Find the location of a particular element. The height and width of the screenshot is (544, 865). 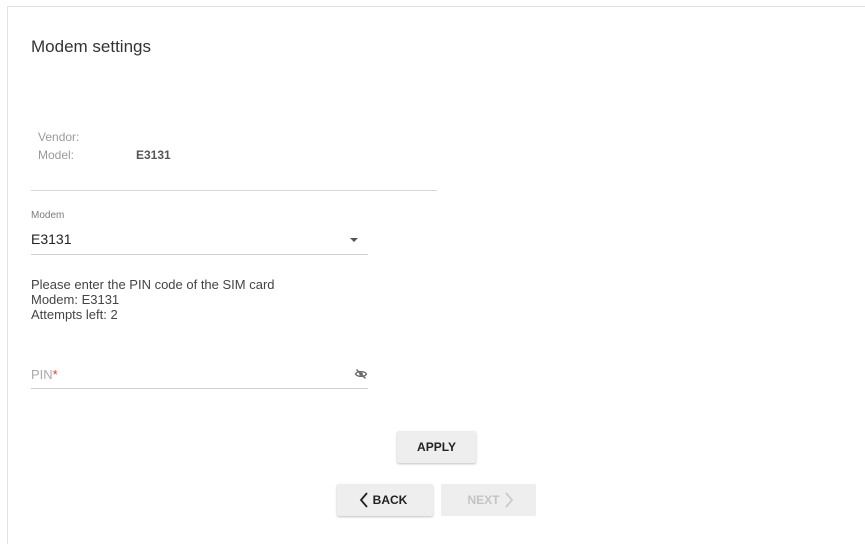

pin-input is located at coordinates (186, 374).